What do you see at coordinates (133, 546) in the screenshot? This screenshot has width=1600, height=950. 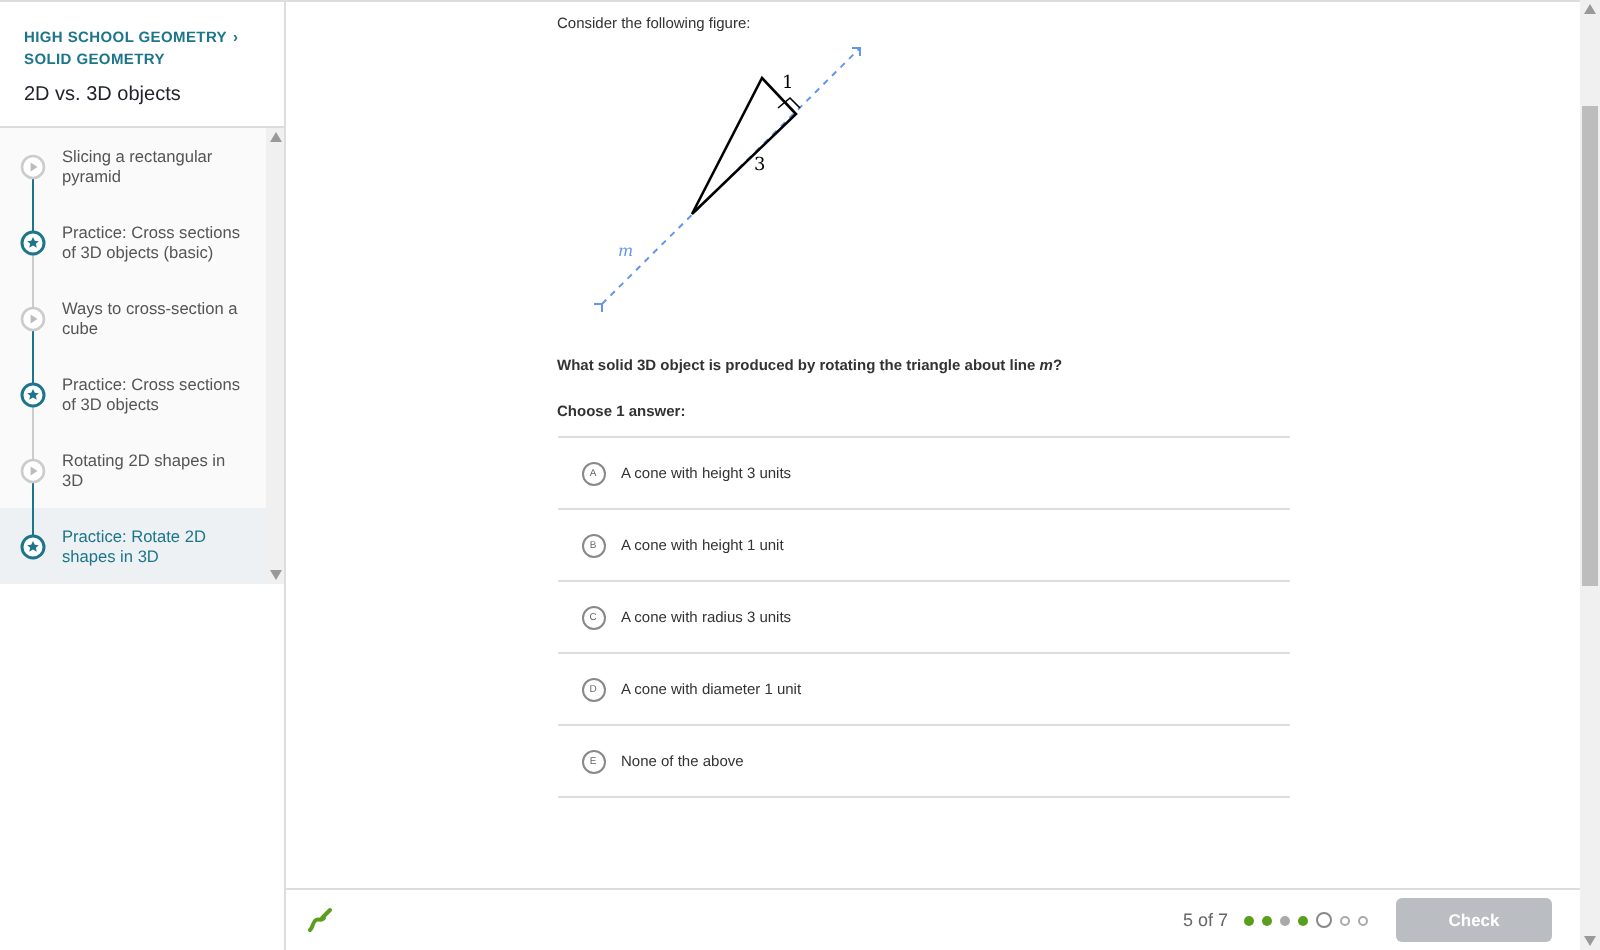 I see `lesson-item: Practice: Rotate 2D shapes in 3D` at bounding box center [133, 546].